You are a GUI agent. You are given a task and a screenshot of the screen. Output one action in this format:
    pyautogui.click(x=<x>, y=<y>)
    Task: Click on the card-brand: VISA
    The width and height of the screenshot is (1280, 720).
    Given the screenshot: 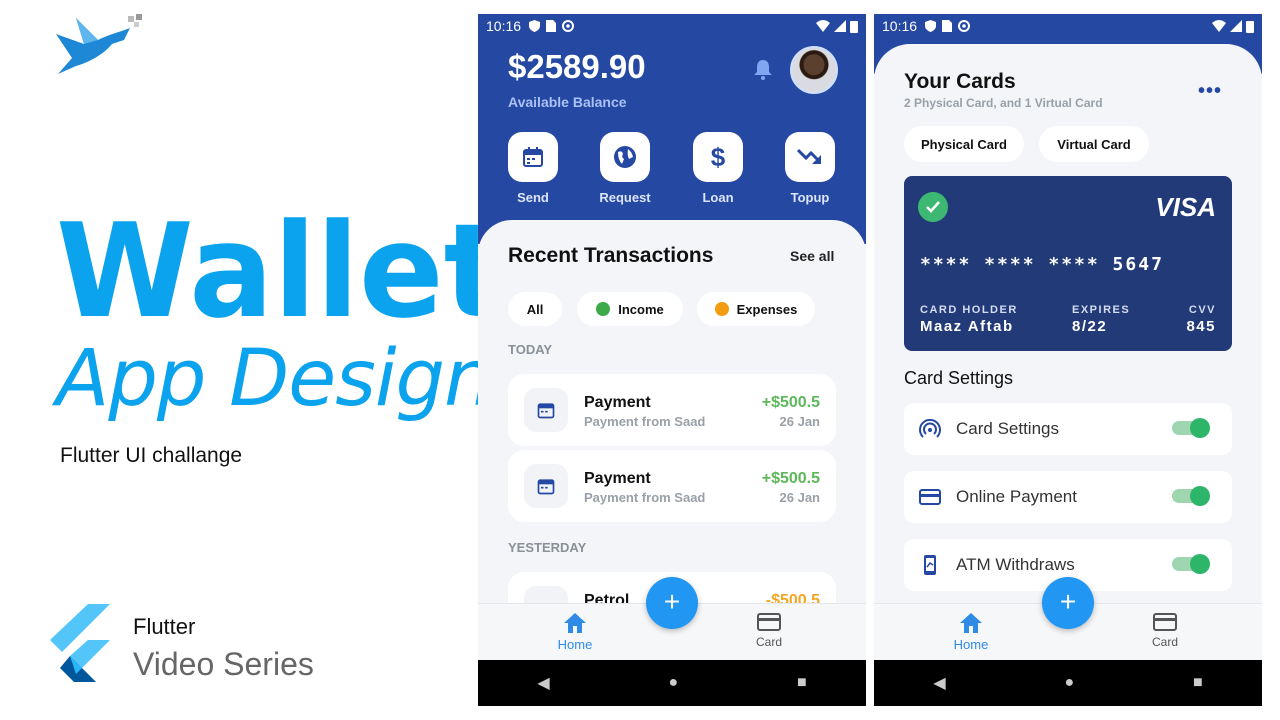 What is the action you would take?
    pyautogui.click(x=1185, y=207)
    